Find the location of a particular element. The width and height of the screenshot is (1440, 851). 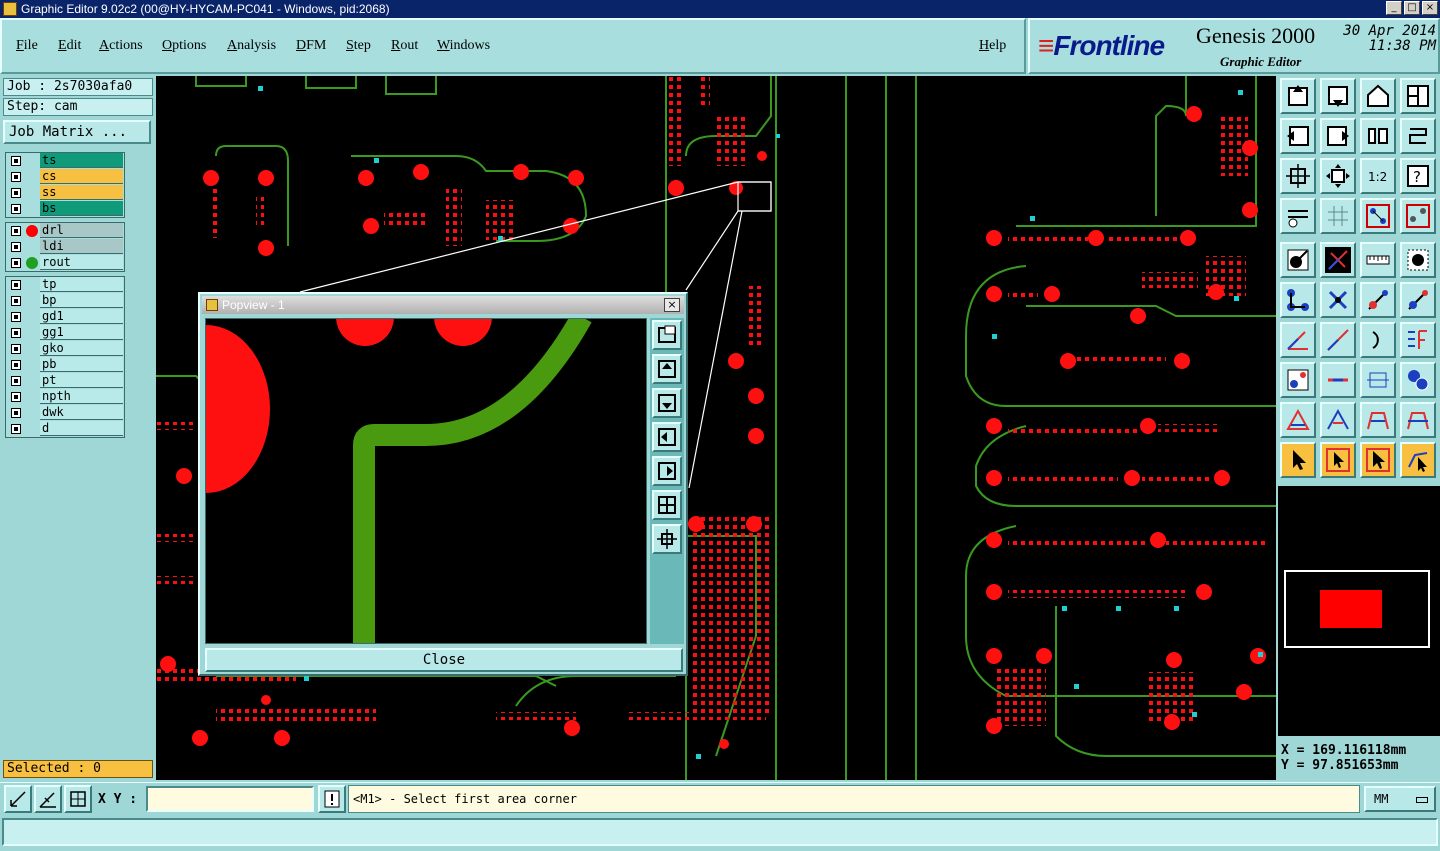

move-down-icon is located at coordinates (1338, 96).